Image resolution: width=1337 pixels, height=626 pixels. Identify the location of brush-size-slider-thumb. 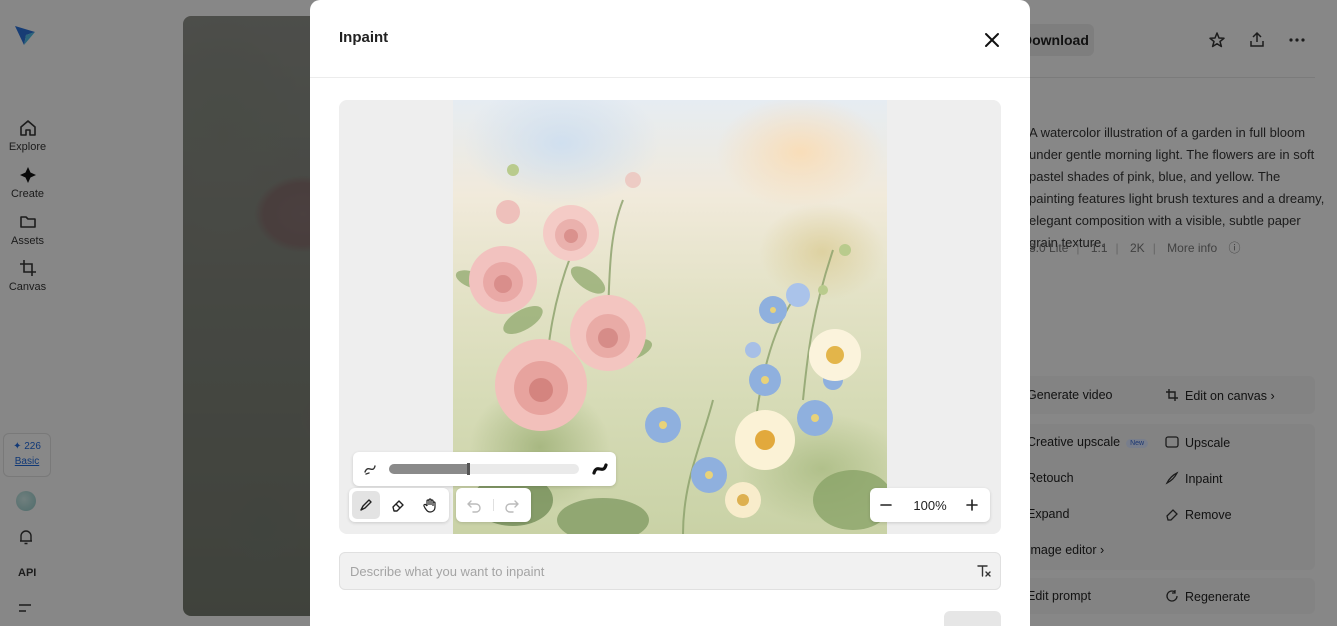
(468, 469).